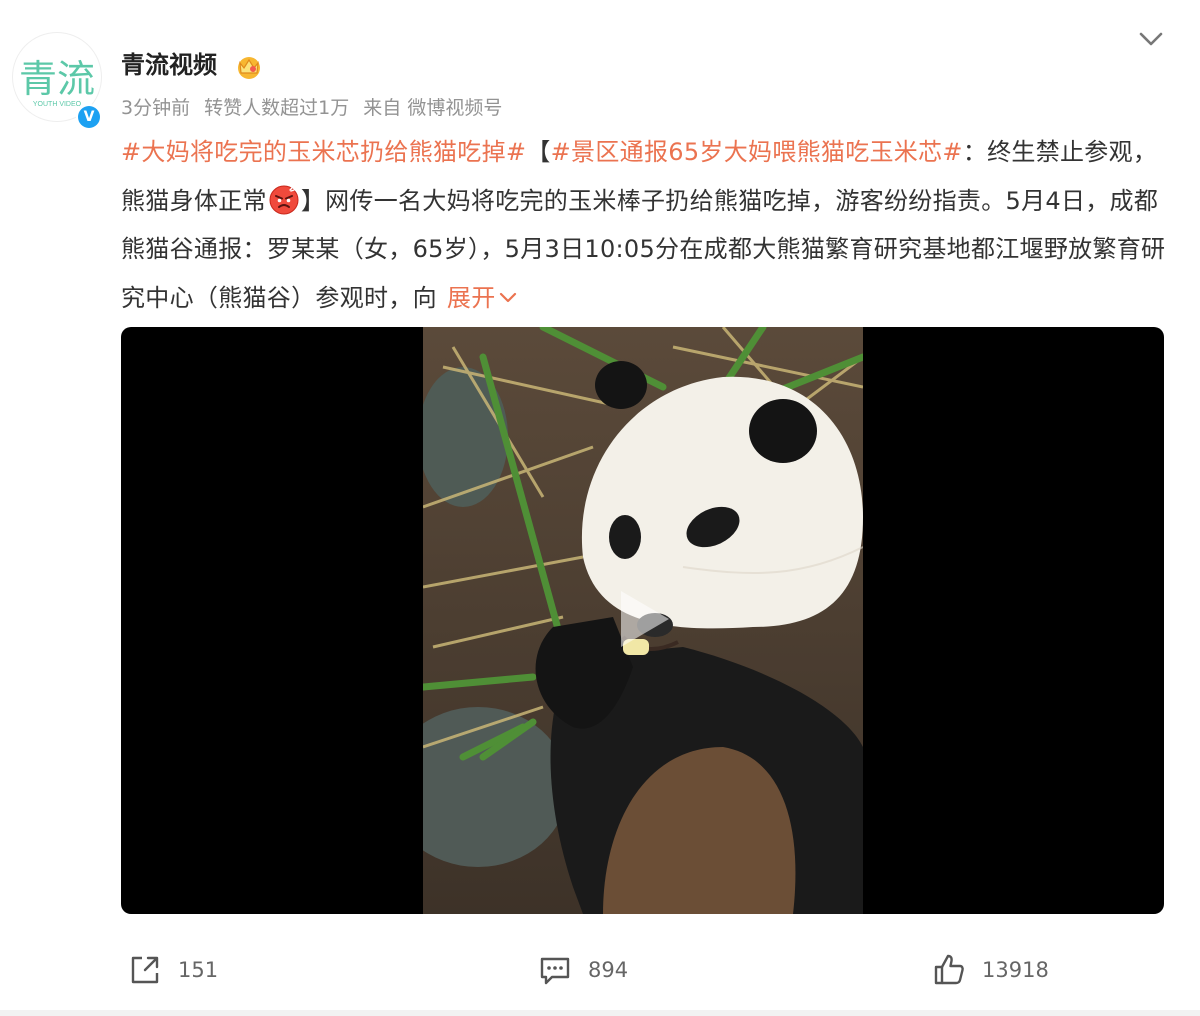  I want to click on crown-icon, so click(249, 66).